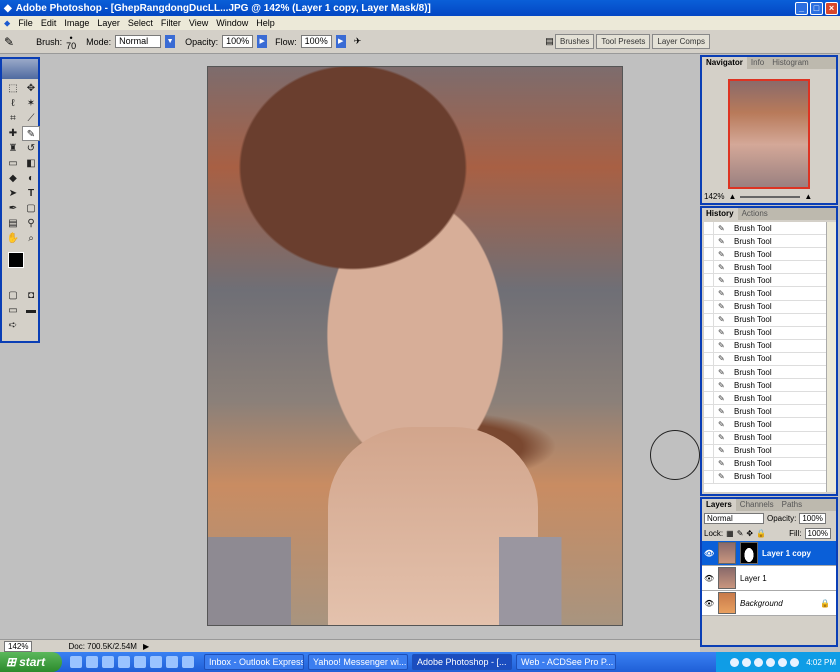  Describe the element at coordinates (808, 196) in the screenshot. I see `zoom-in-icon: ▲` at that location.